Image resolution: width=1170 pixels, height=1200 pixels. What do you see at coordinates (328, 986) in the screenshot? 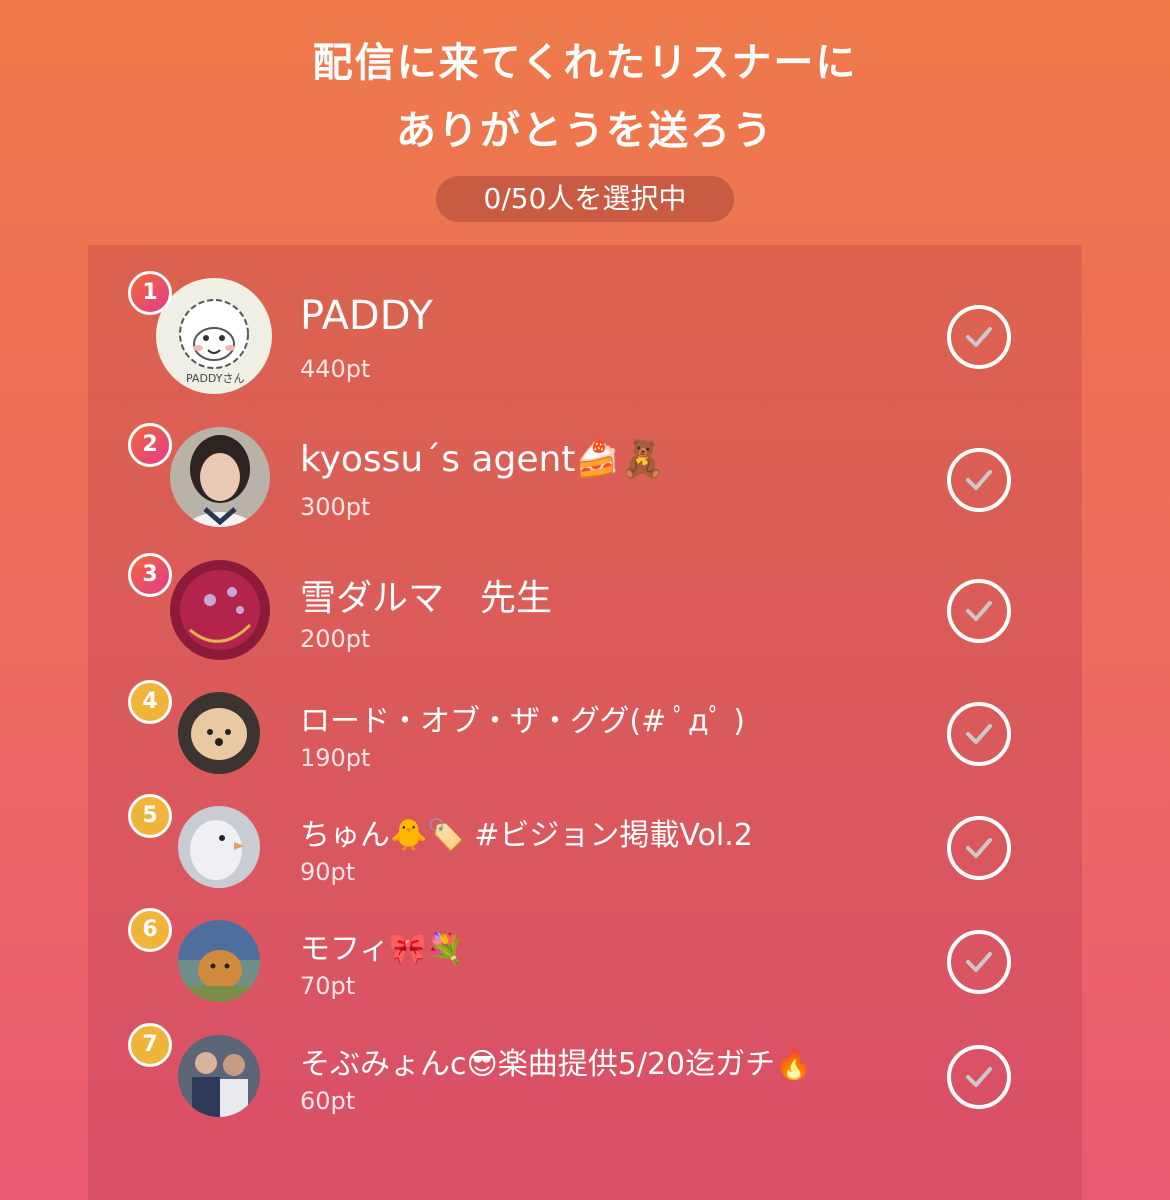
I see `listener-points: 70pt` at bounding box center [328, 986].